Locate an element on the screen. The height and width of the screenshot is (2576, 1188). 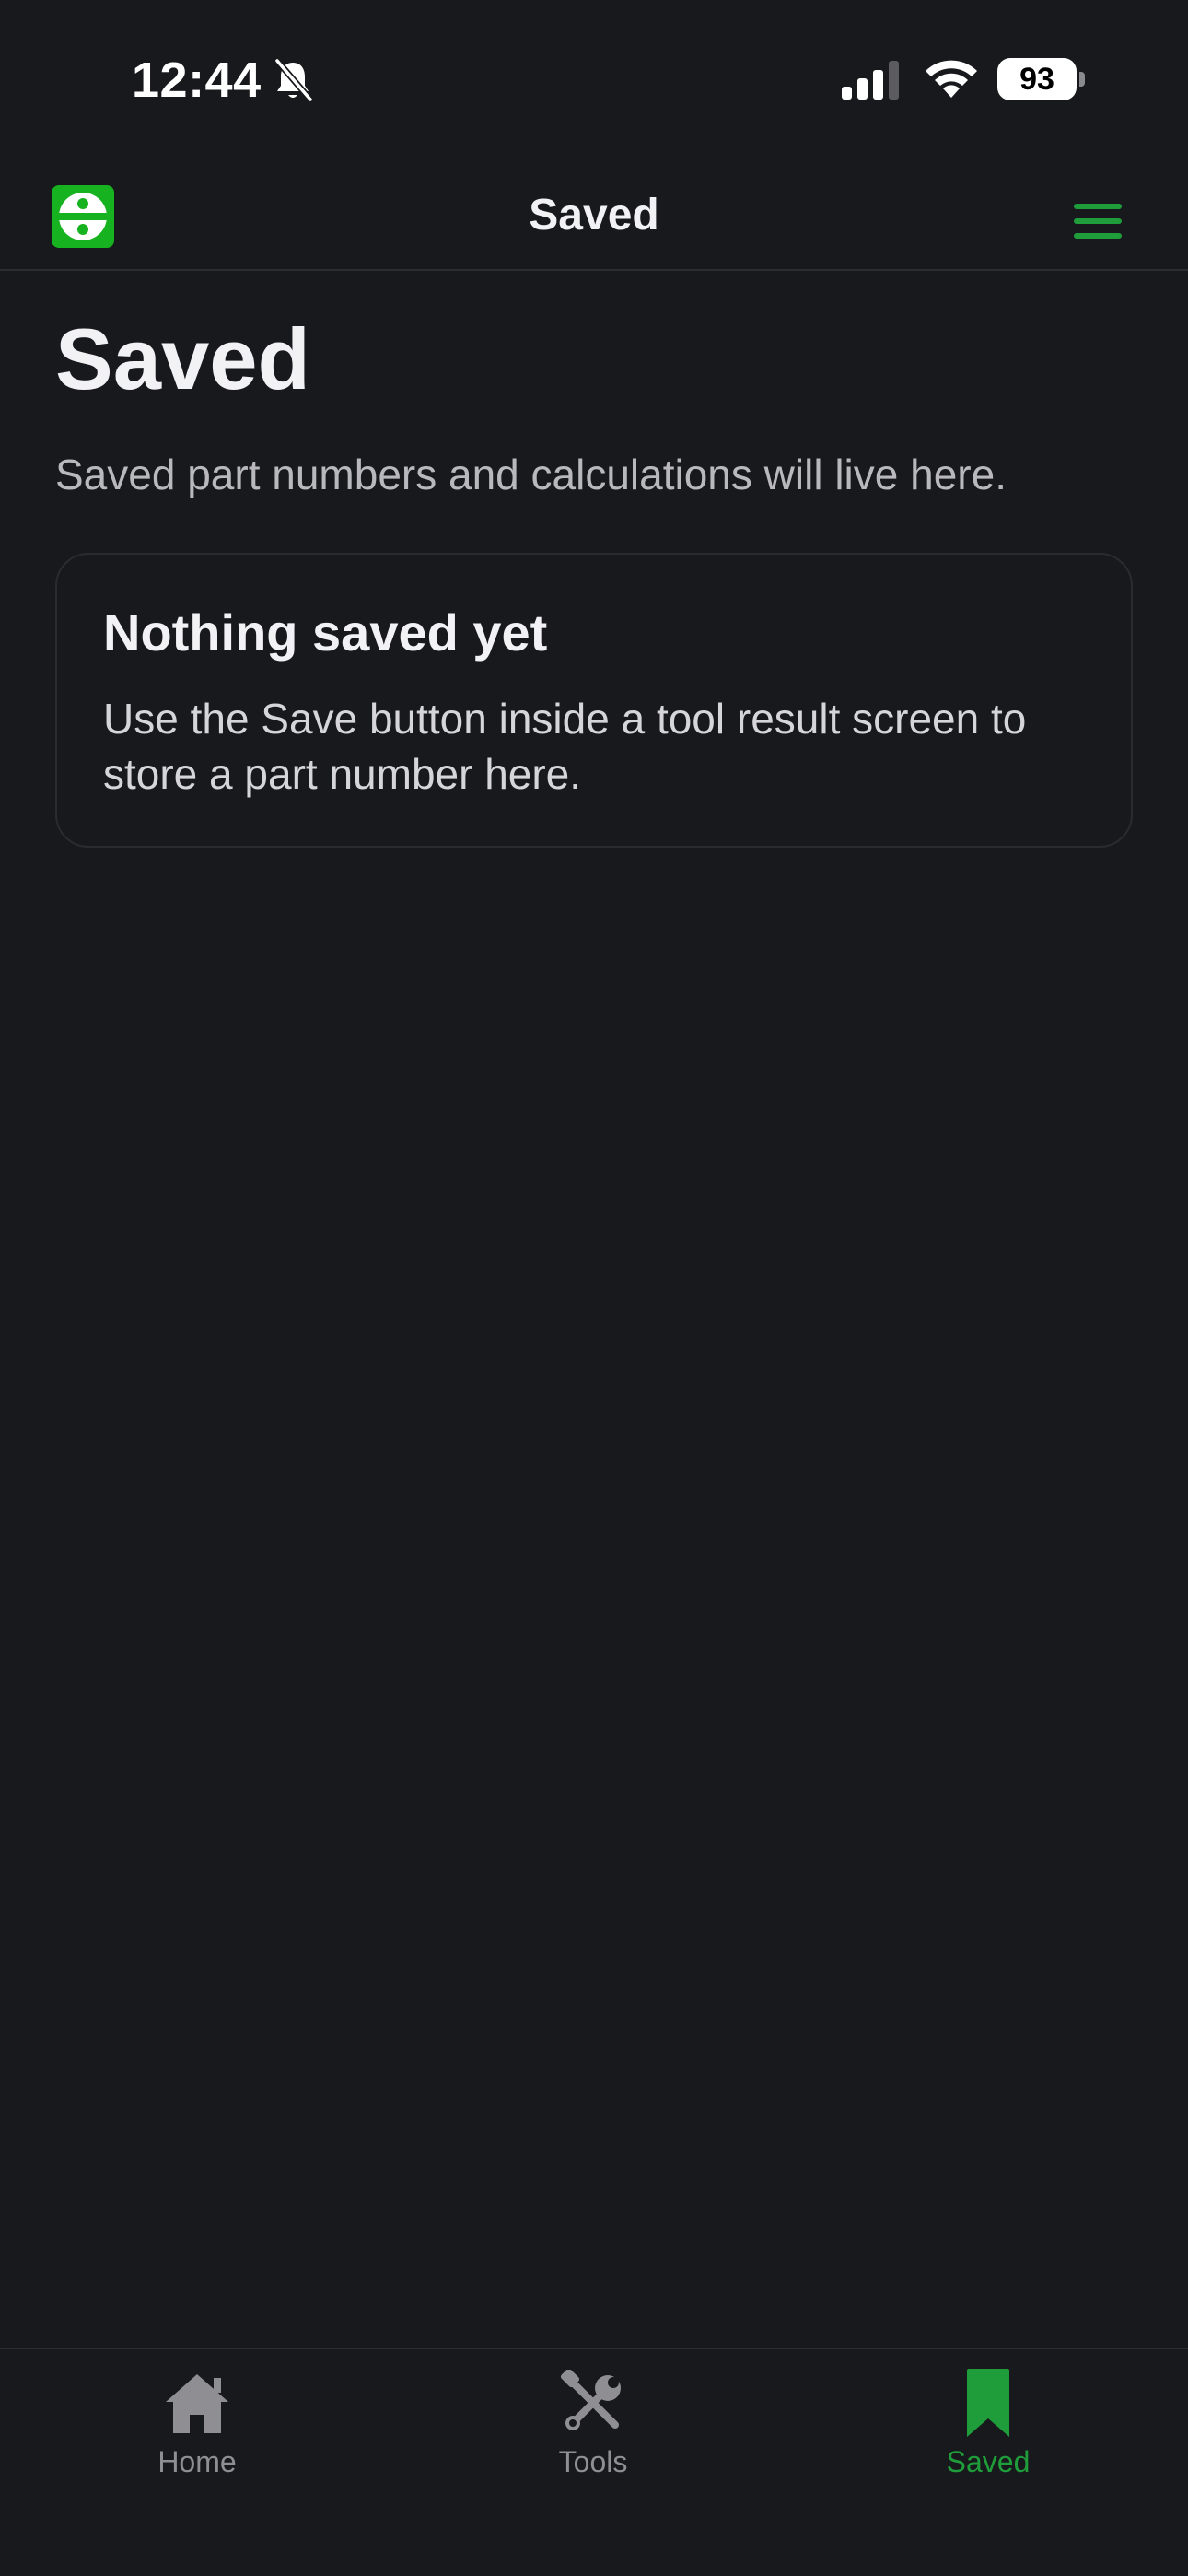
tools-icon is located at coordinates (593, 2403).